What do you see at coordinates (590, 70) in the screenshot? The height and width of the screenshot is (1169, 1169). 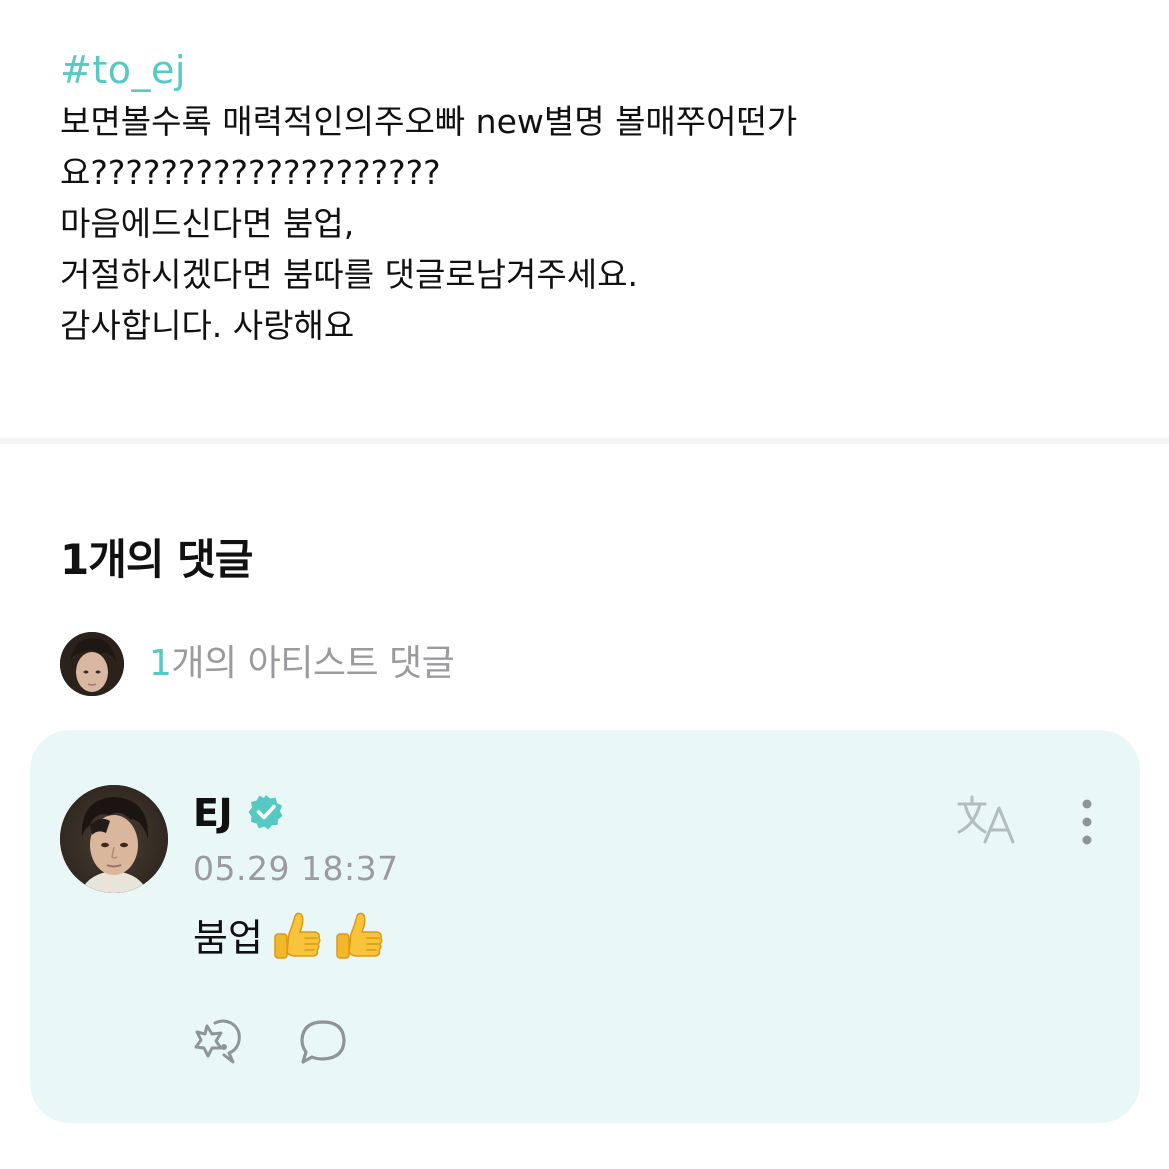 I see `post-hashtag: #to_ej` at bounding box center [590, 70].